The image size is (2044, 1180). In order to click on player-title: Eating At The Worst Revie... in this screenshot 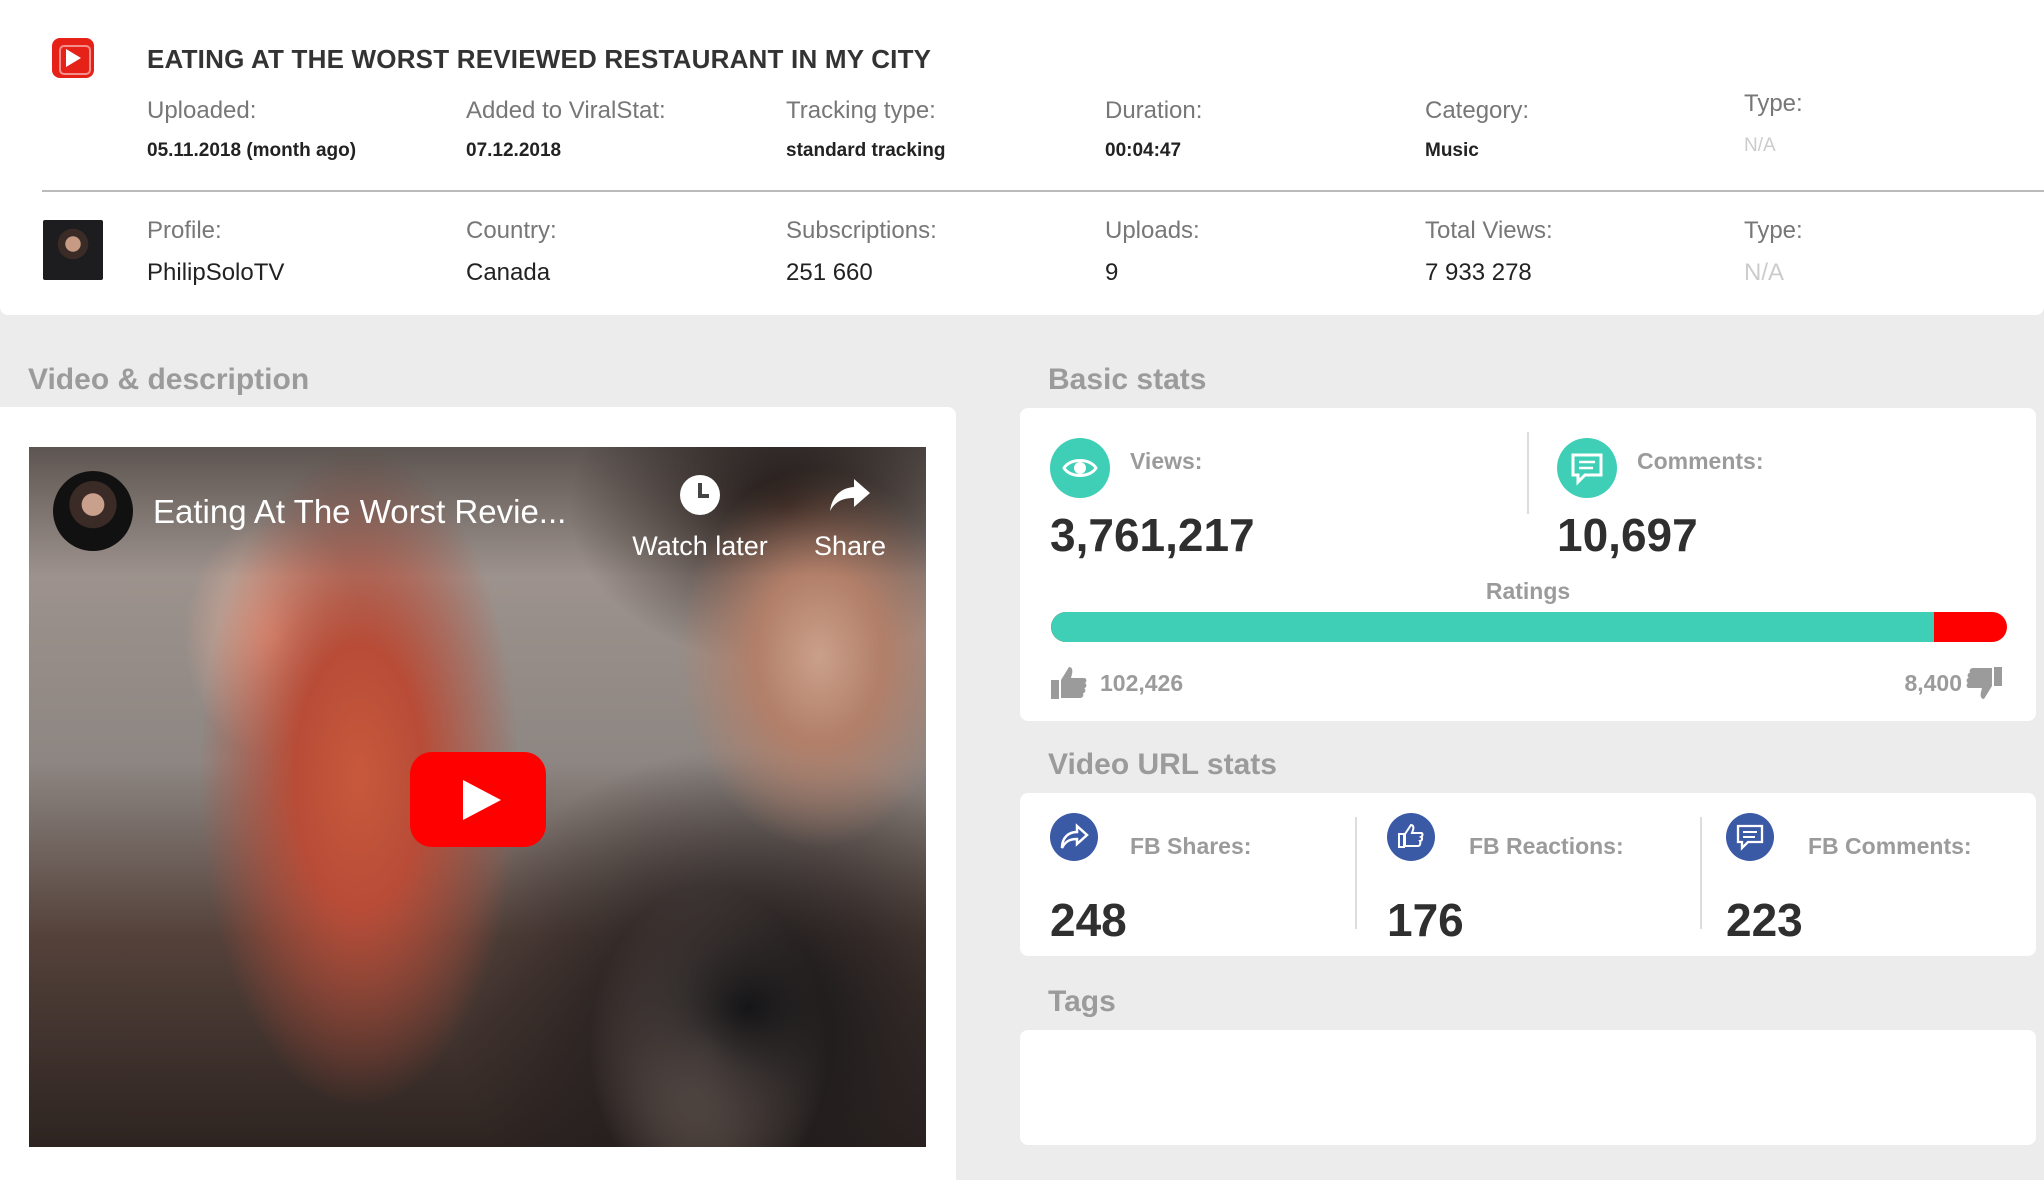, I will do `click(359, 512)`.